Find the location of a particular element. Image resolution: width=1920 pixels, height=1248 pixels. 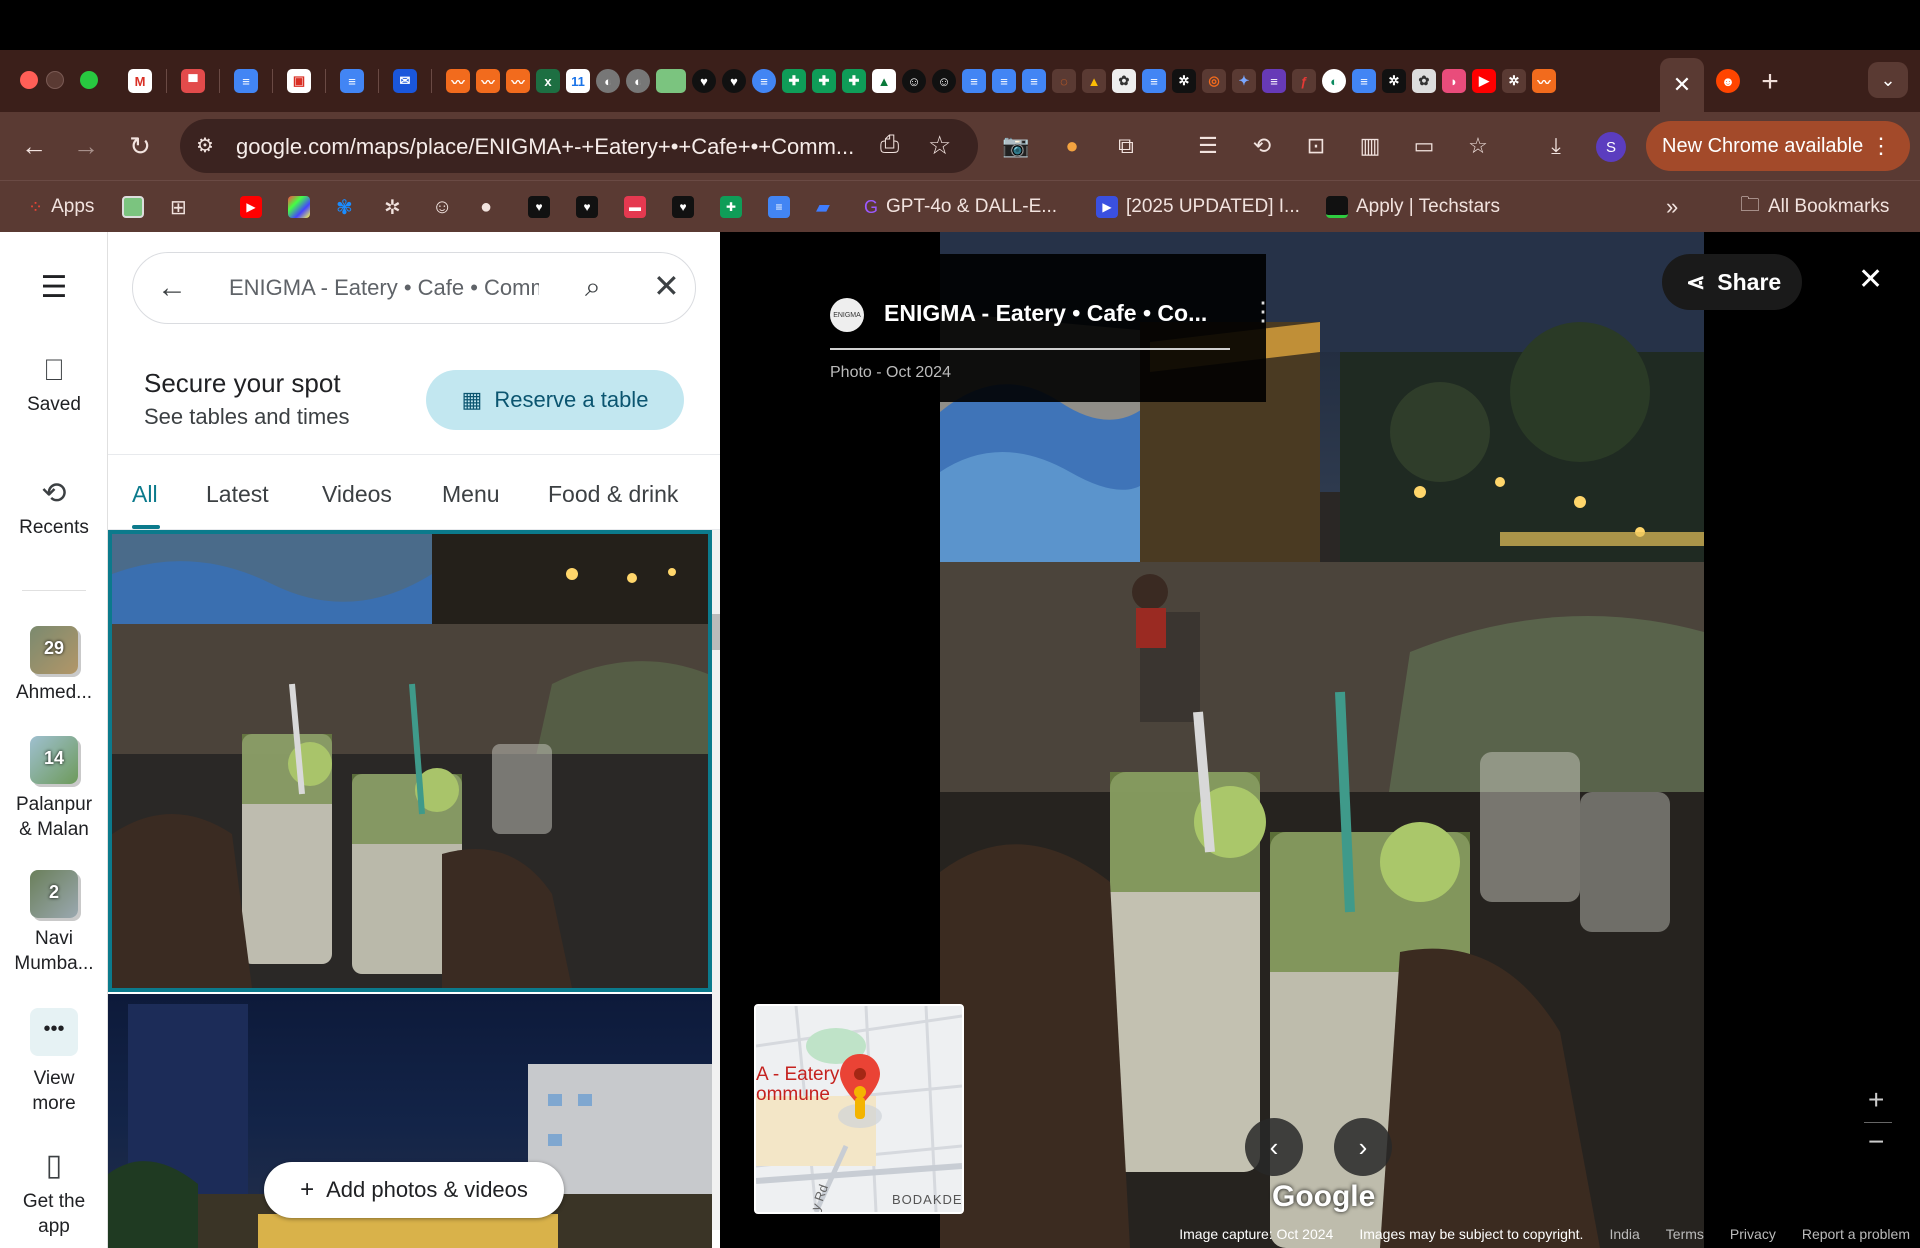

tab-videos: Videos is located at coordinates (357, 494).